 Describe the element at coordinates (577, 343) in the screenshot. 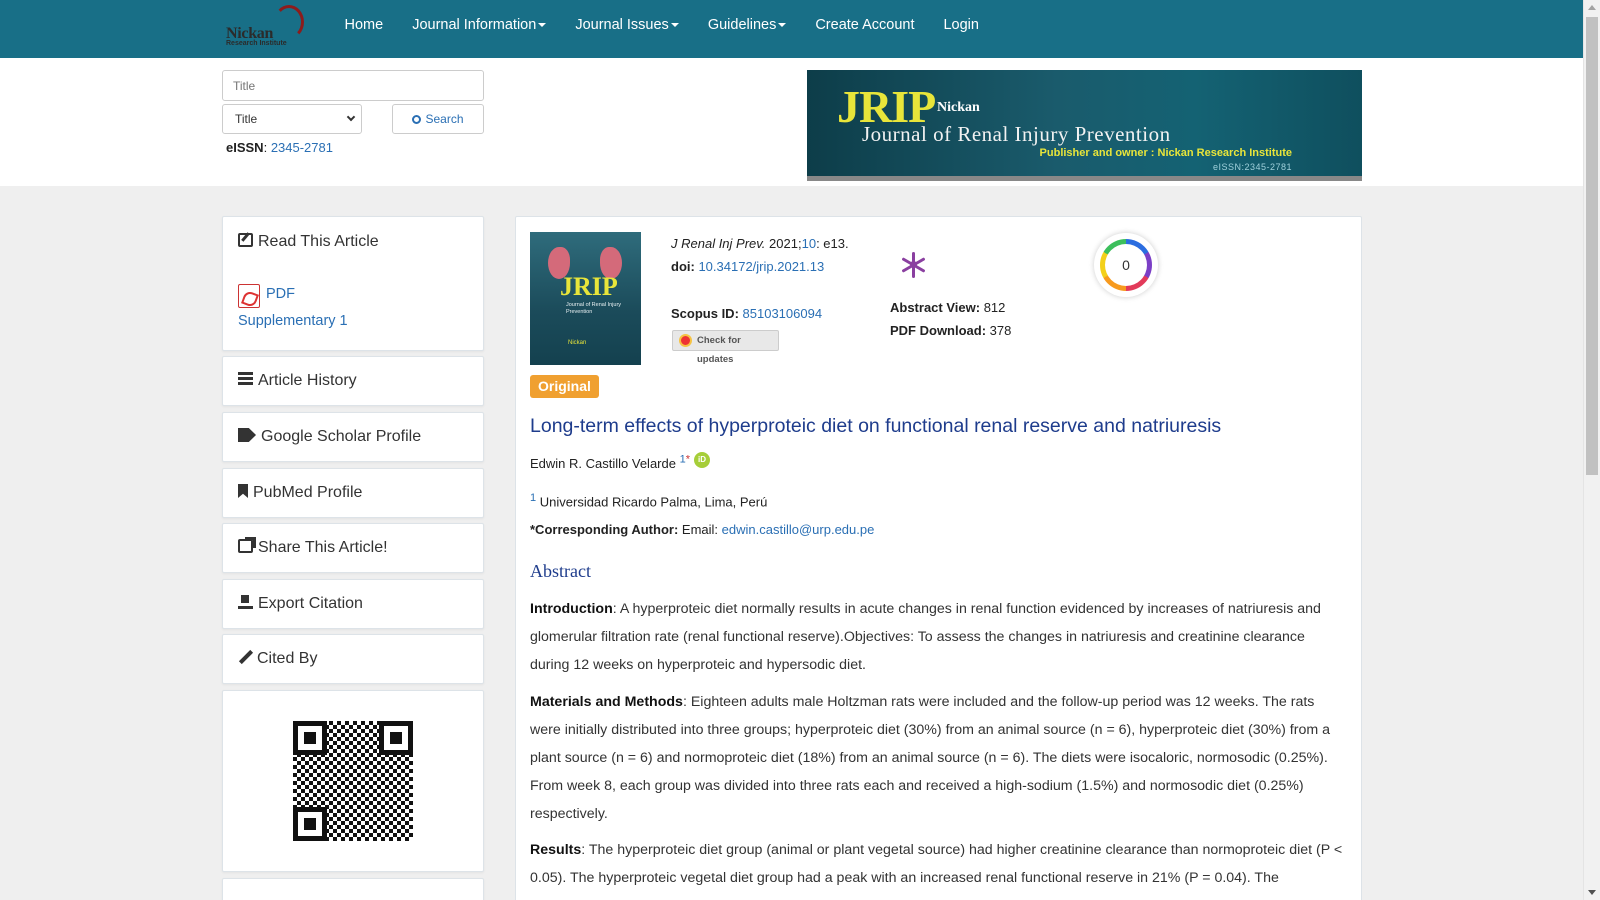

I see `cover-publisher: Nickan` at that location.